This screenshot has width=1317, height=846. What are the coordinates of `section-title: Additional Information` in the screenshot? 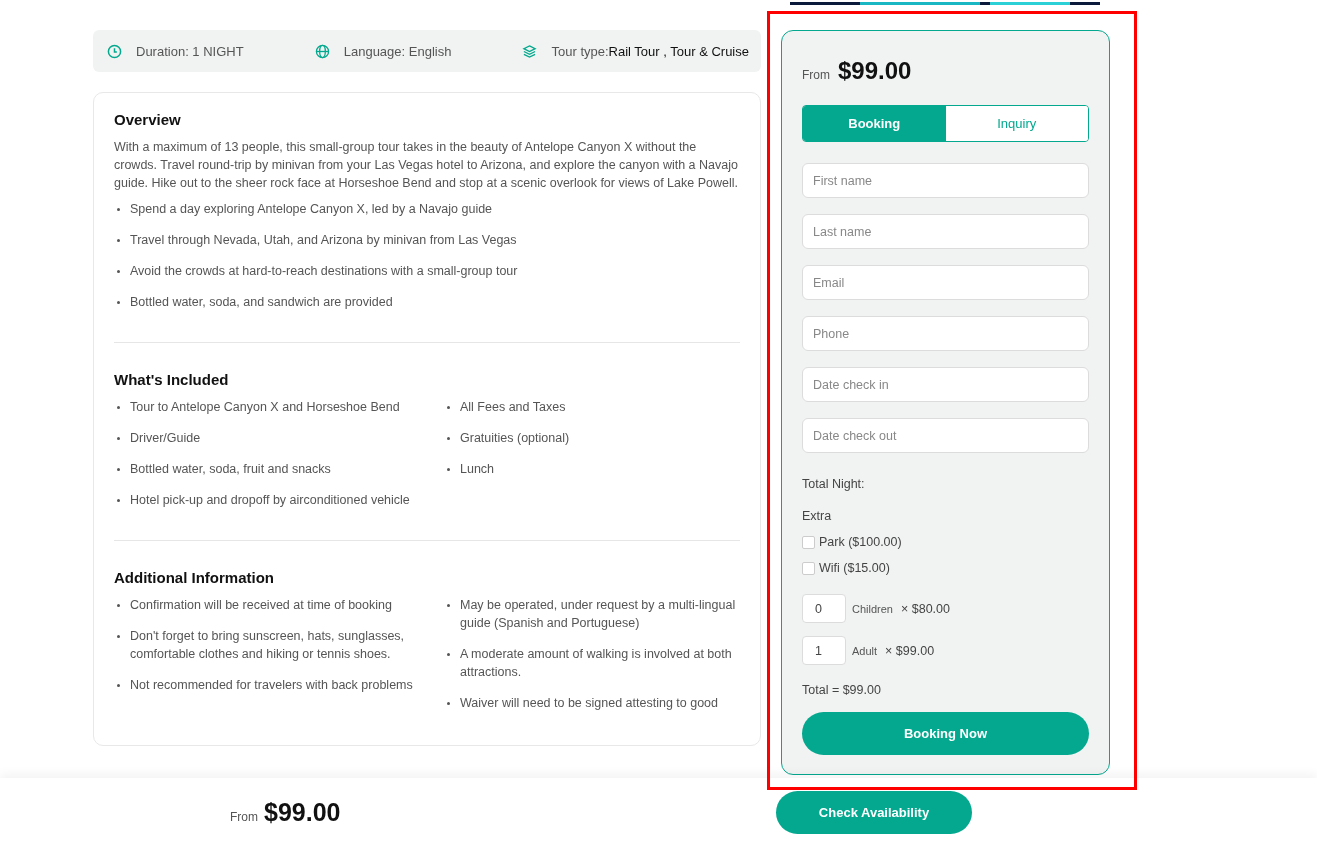 It's located at (194, 577).